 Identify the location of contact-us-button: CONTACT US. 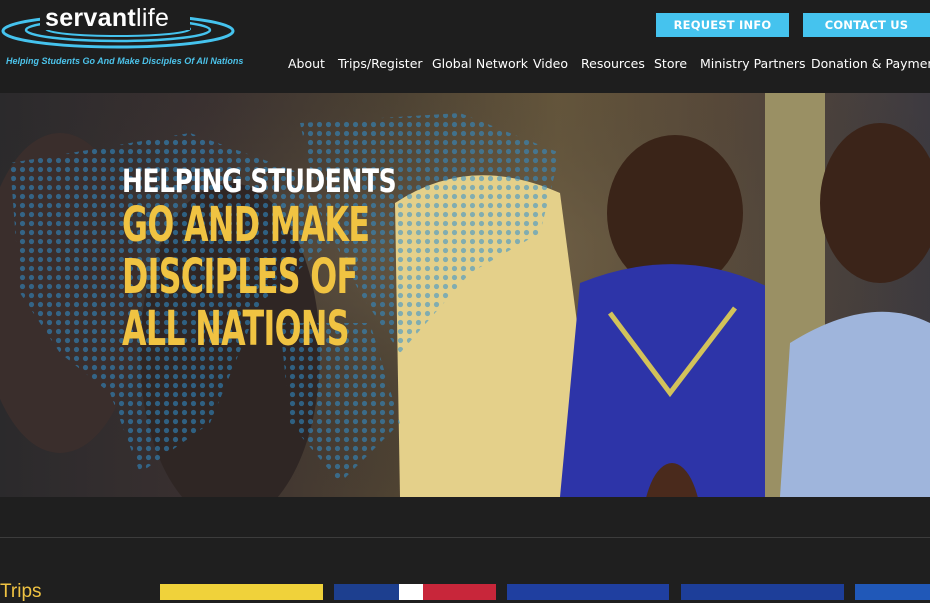
(866, 25).